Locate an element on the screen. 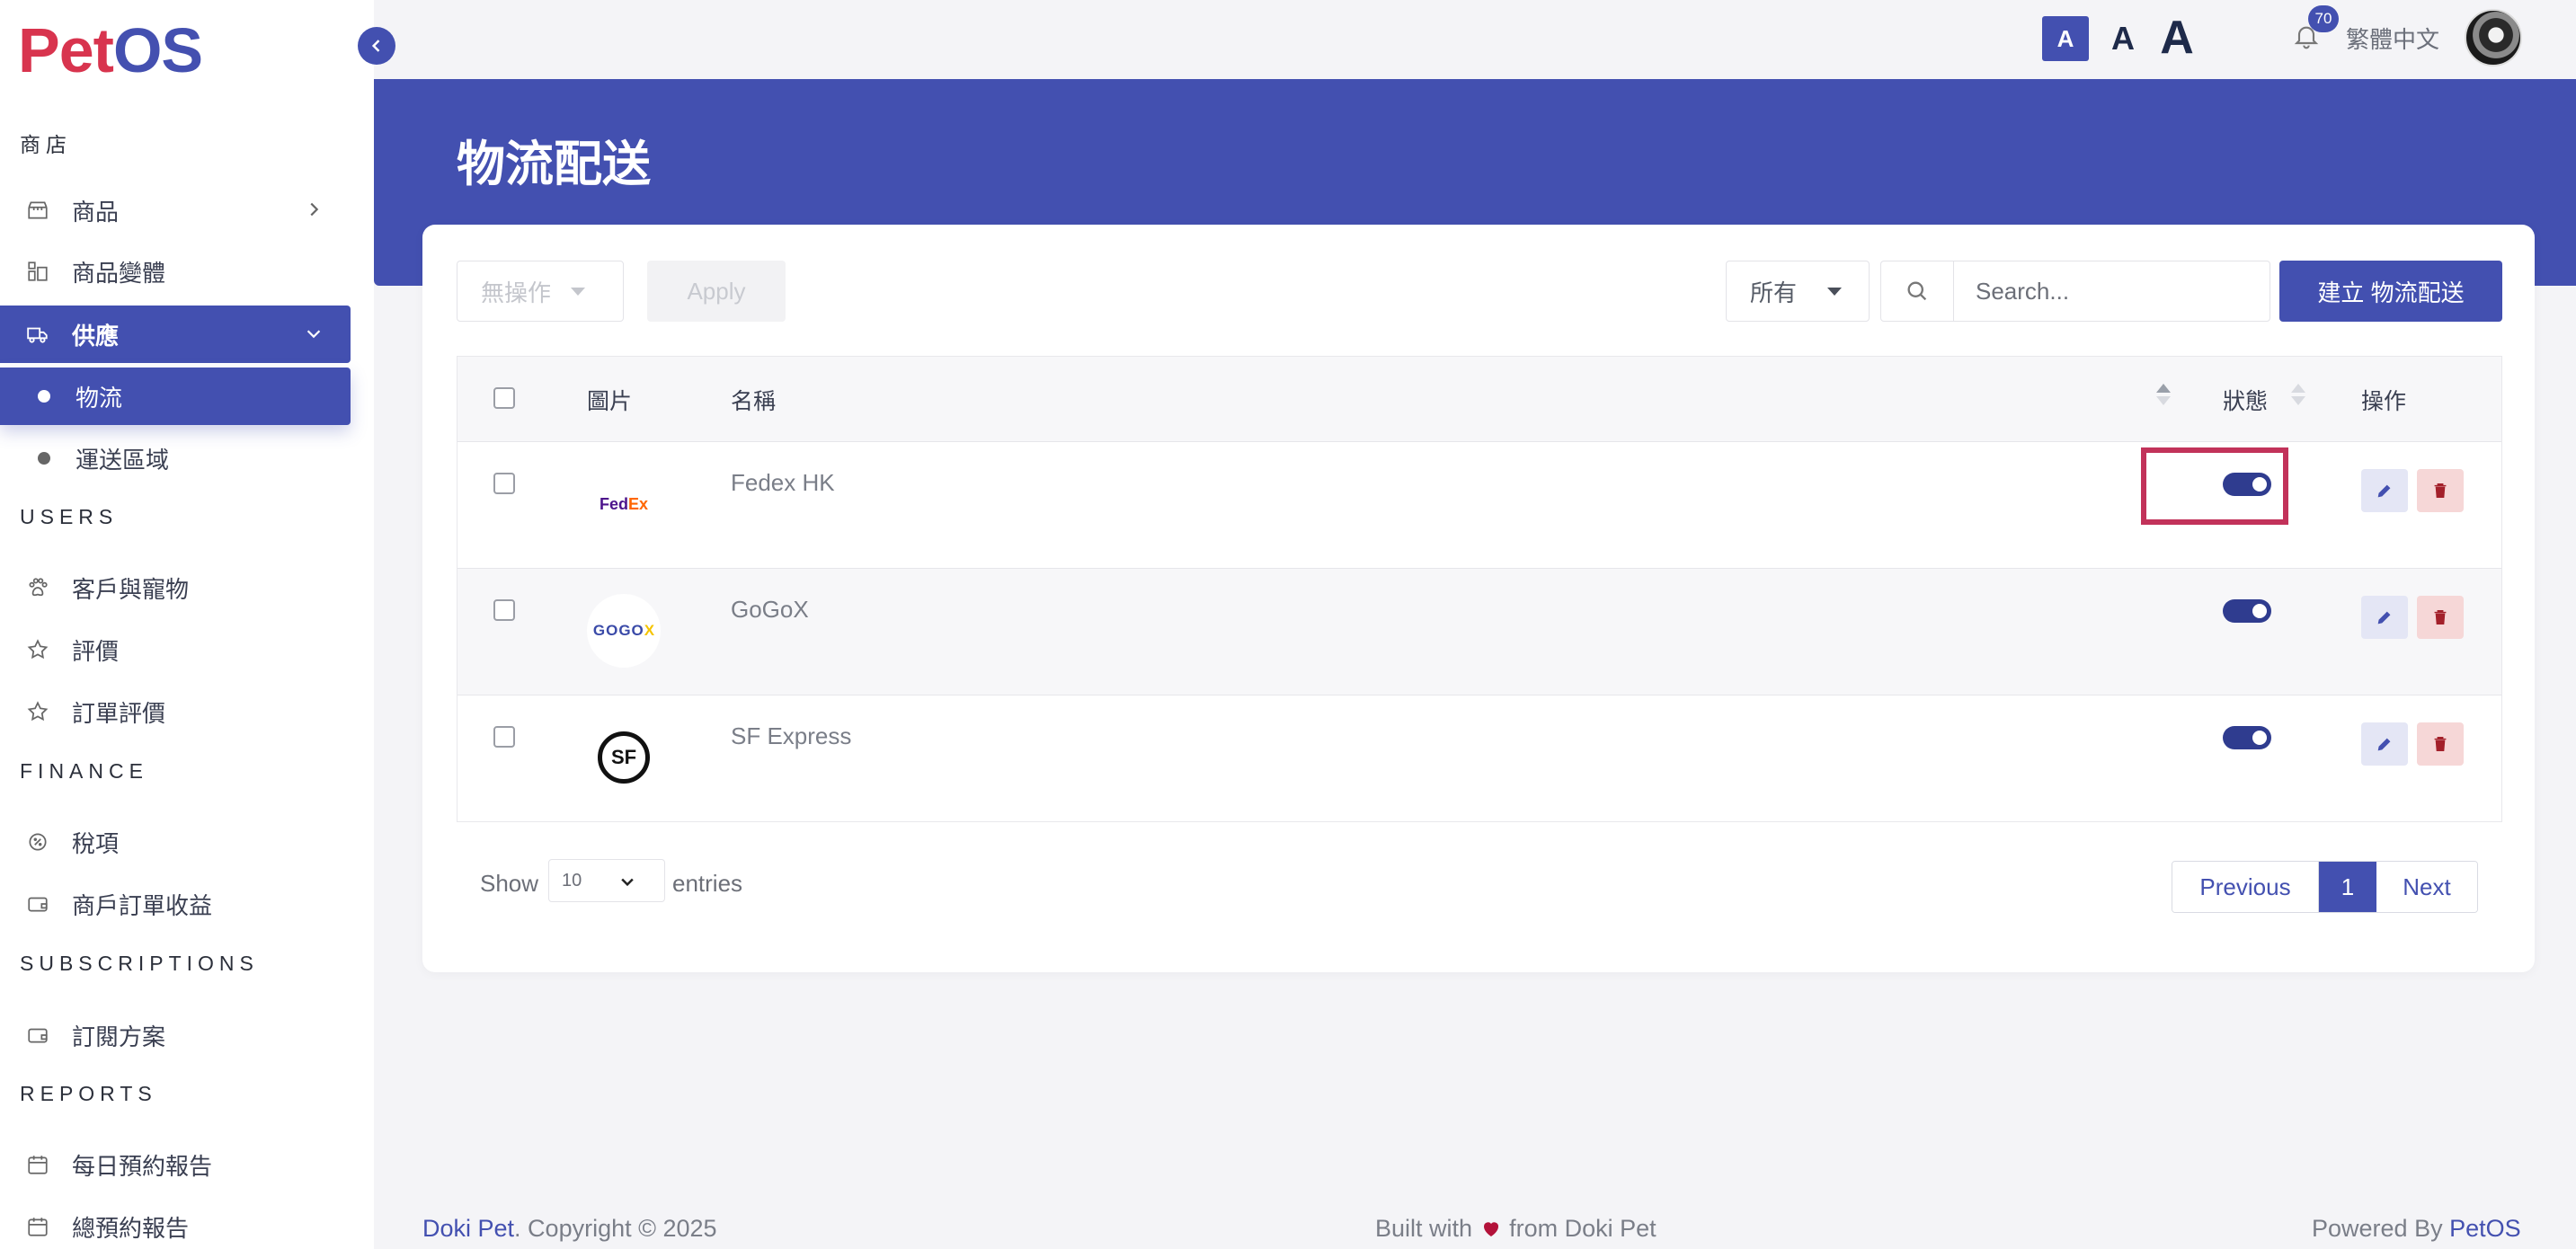  section-title-shop: 商店 is located at coordinates (46, 144).